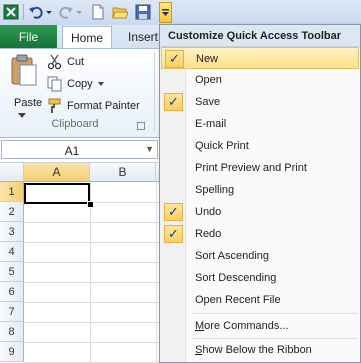  Describe the element at coordinates (12, 212) in the screenshot. I see `row-header: 2` at that location.